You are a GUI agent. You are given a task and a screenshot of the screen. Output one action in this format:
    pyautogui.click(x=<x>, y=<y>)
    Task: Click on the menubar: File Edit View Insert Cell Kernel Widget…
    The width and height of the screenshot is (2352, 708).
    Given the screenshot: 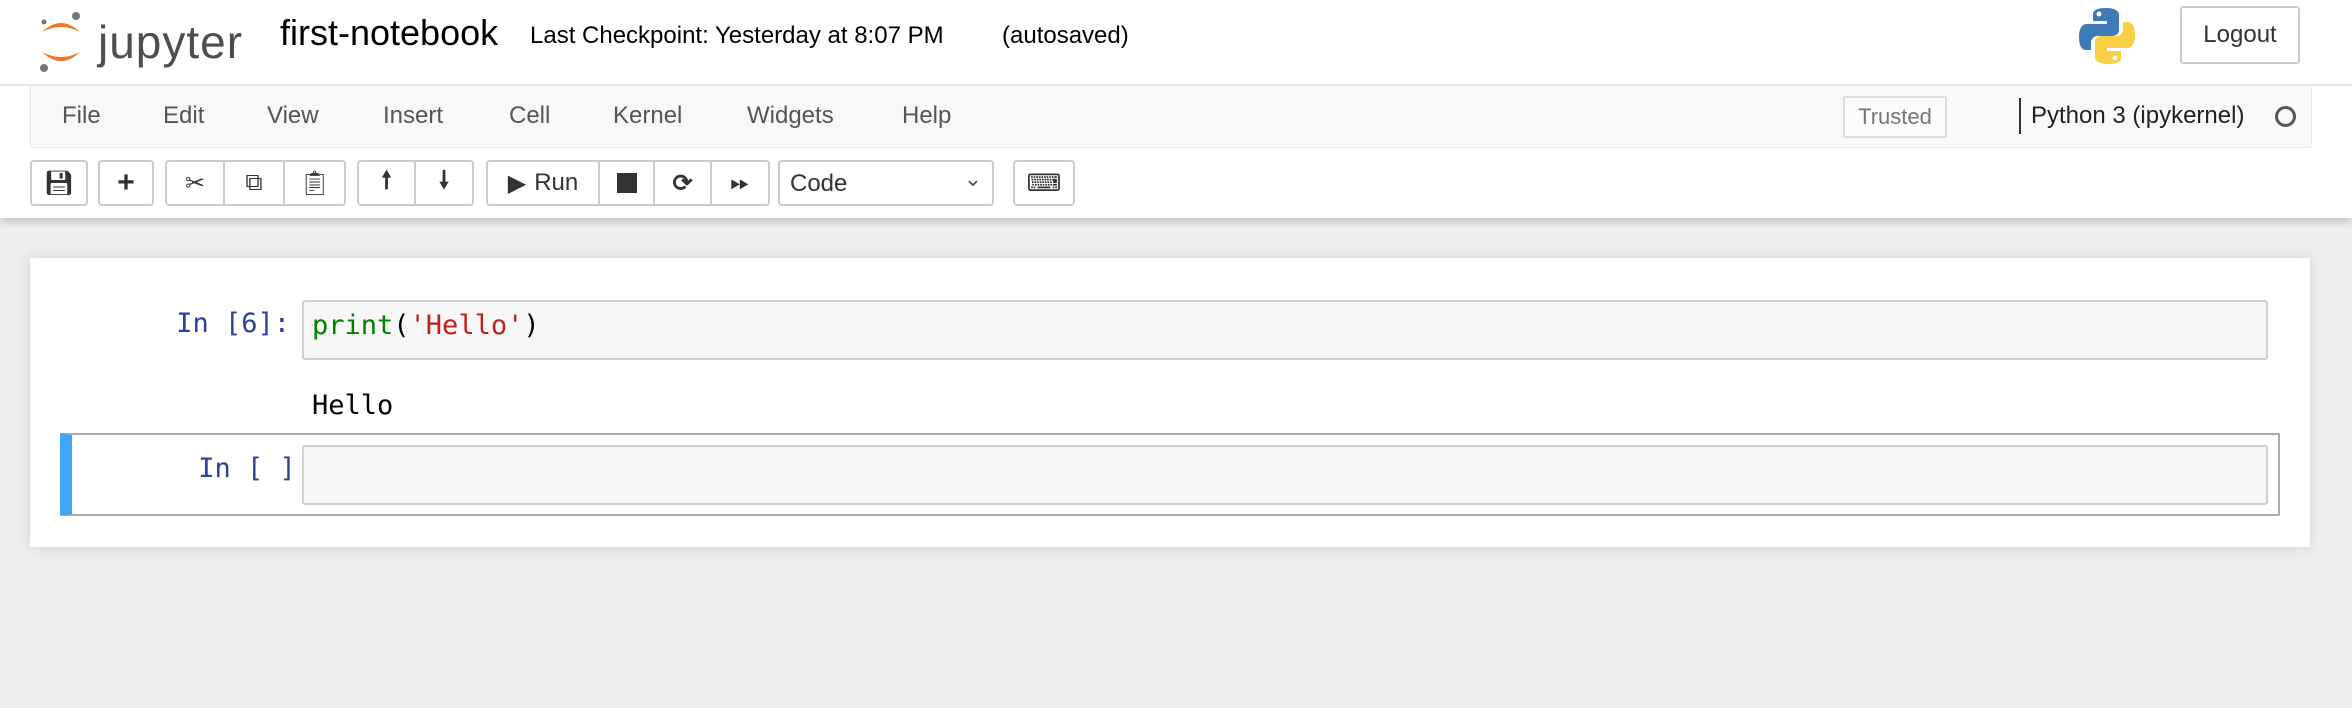 What is the action you would take?
    pyautogui.click(x=1171, y=117)
    